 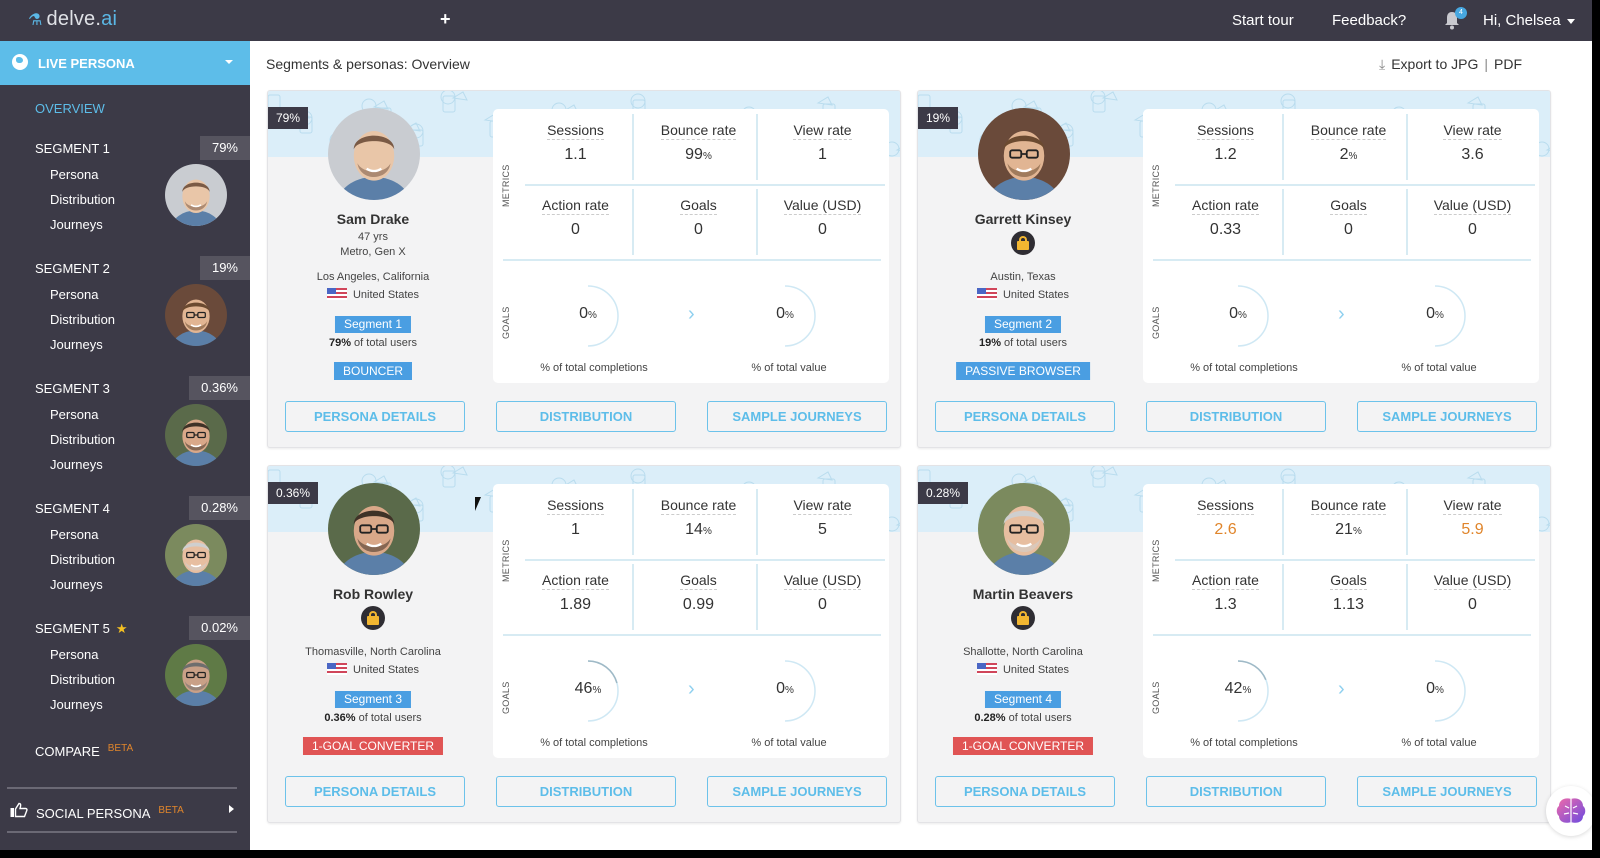 What do you see at coordinates (1430, 688) in the screenshot?
I see `total-value-value: 0` at bounding box center [1430, 688].